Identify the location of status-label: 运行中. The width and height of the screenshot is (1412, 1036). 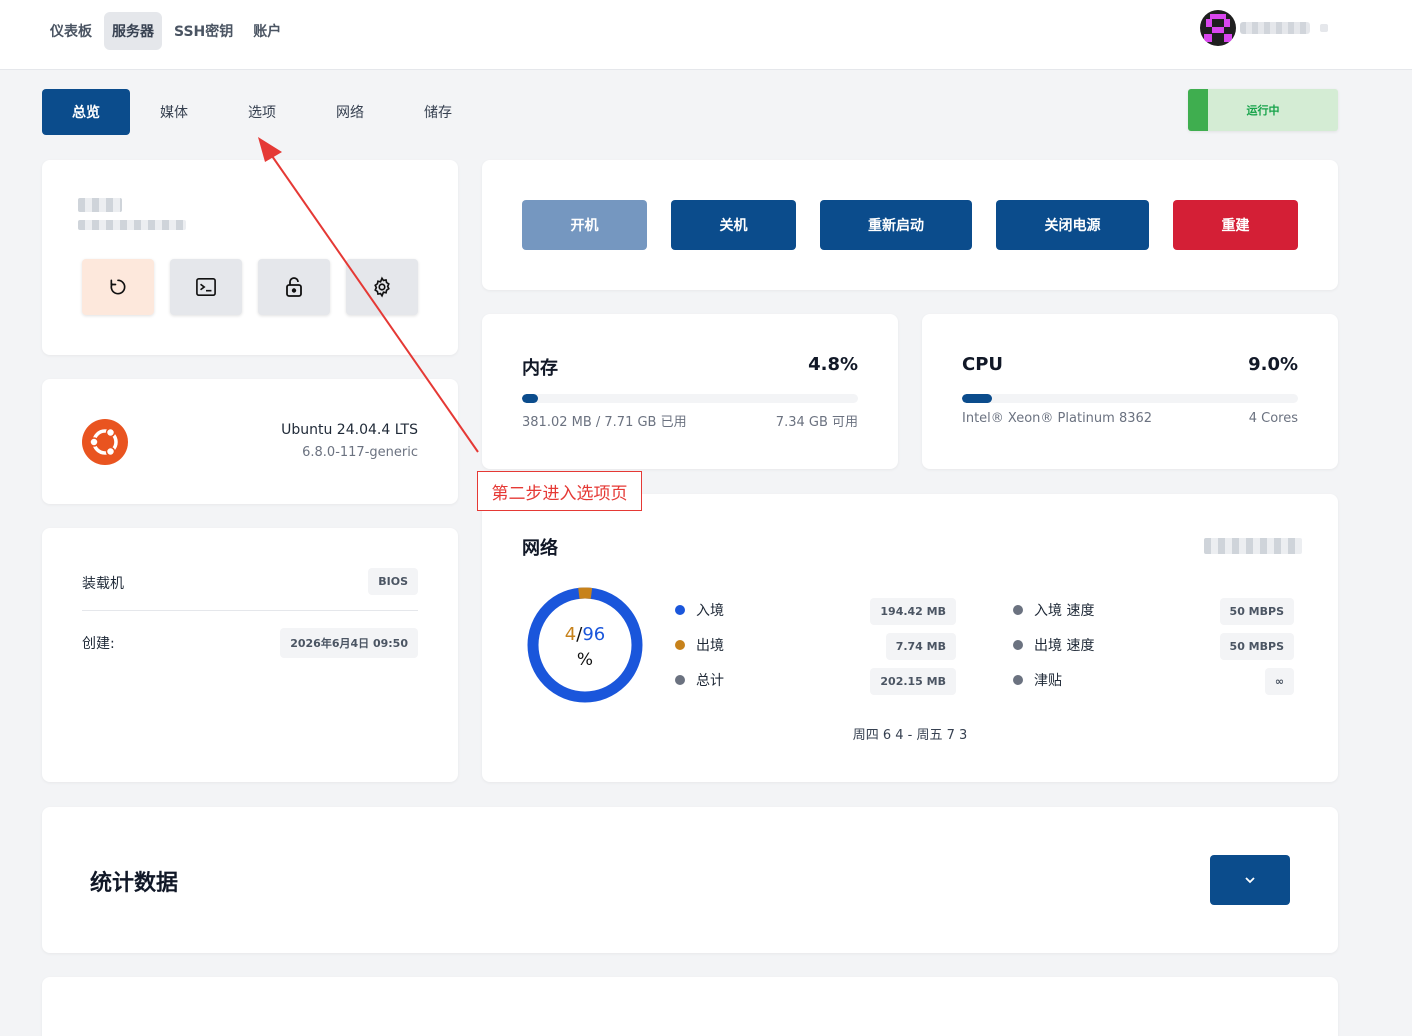
(1263, 110).